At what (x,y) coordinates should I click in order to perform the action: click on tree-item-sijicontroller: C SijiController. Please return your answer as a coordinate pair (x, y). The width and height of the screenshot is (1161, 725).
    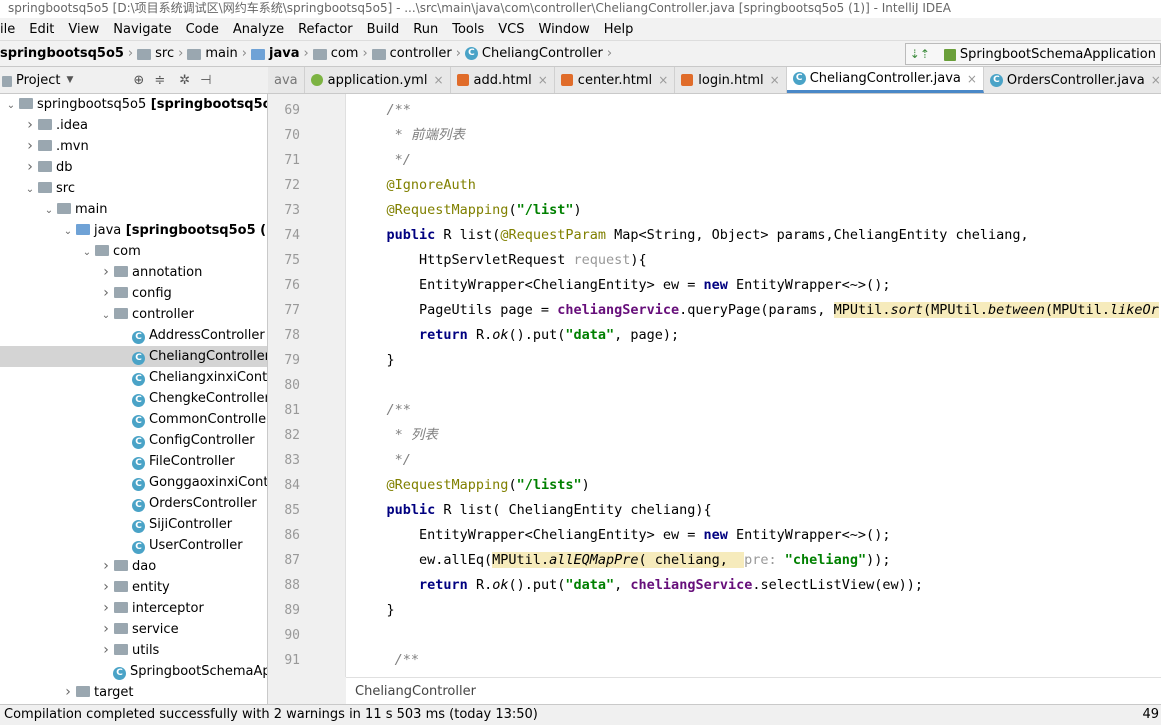
    Looking at the image, I should click on (133, 524).